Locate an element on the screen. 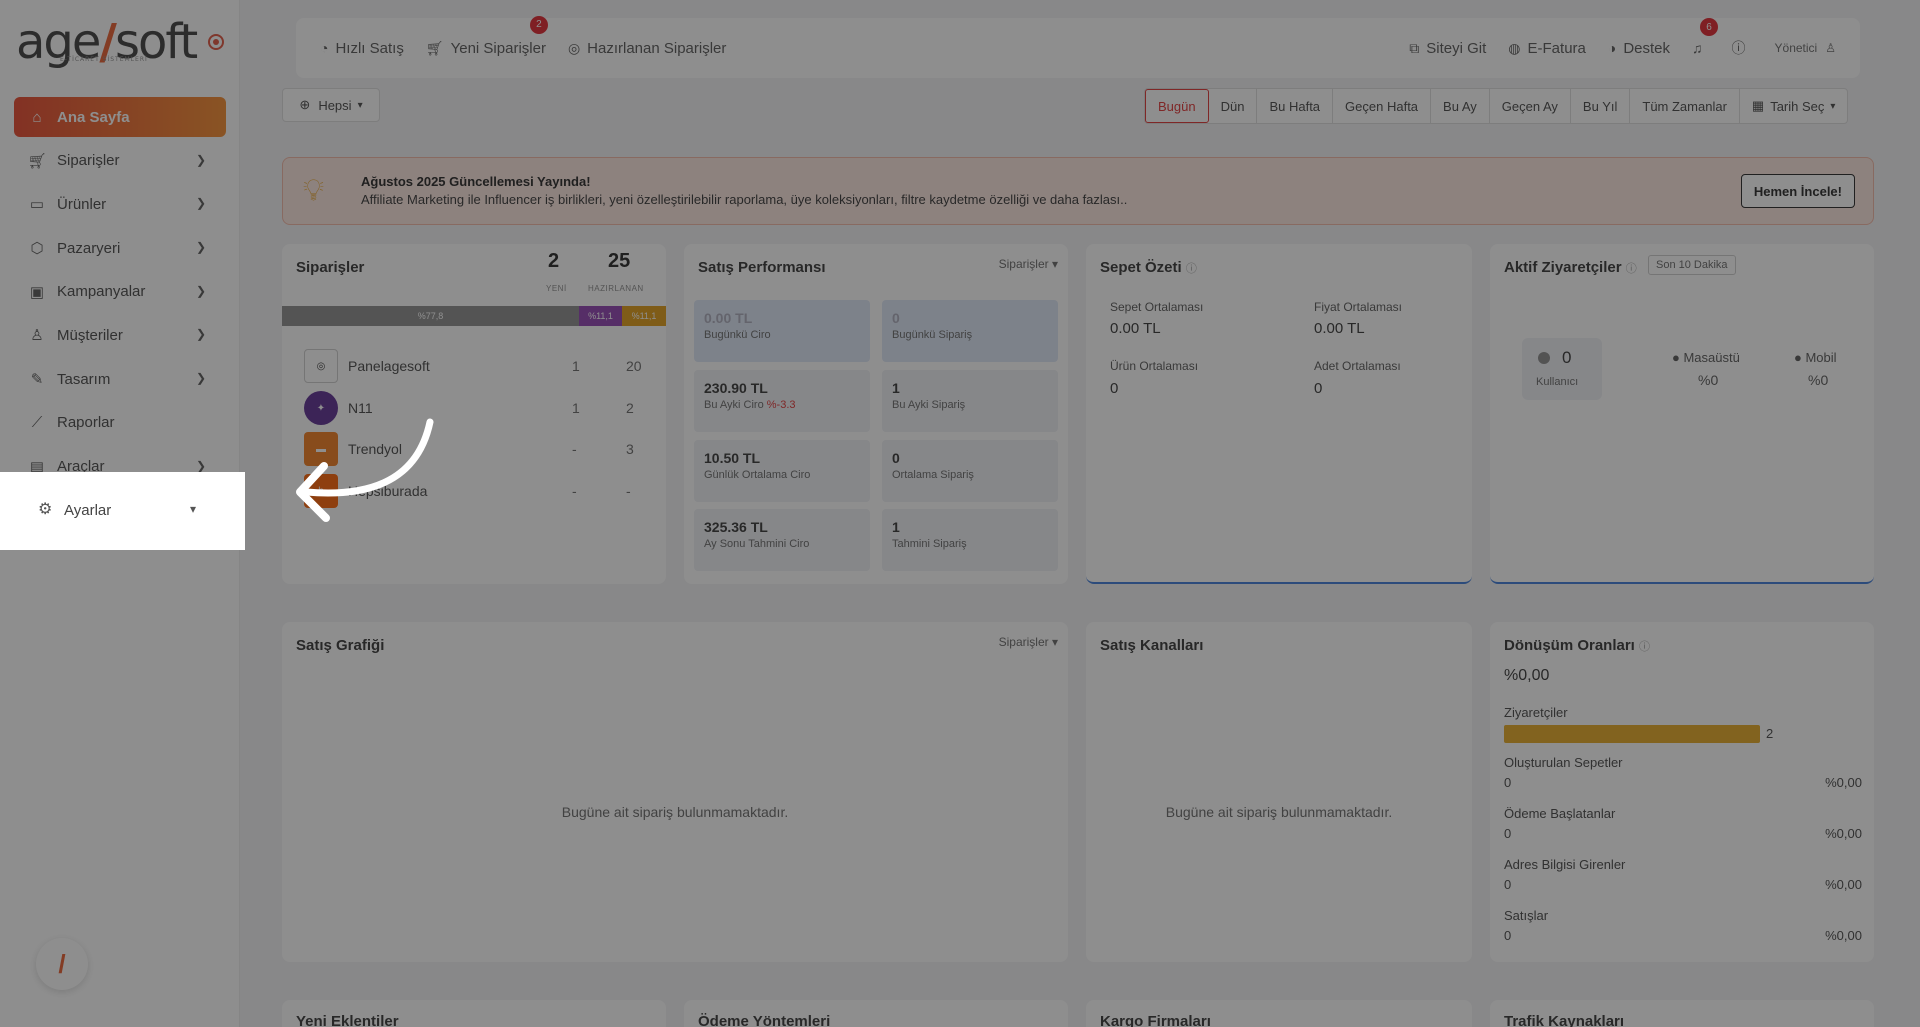 This screenshot has width=1920, height=1027. sales-chart-filter: Siparişler ▾ is located at coordinates (1028, 642).